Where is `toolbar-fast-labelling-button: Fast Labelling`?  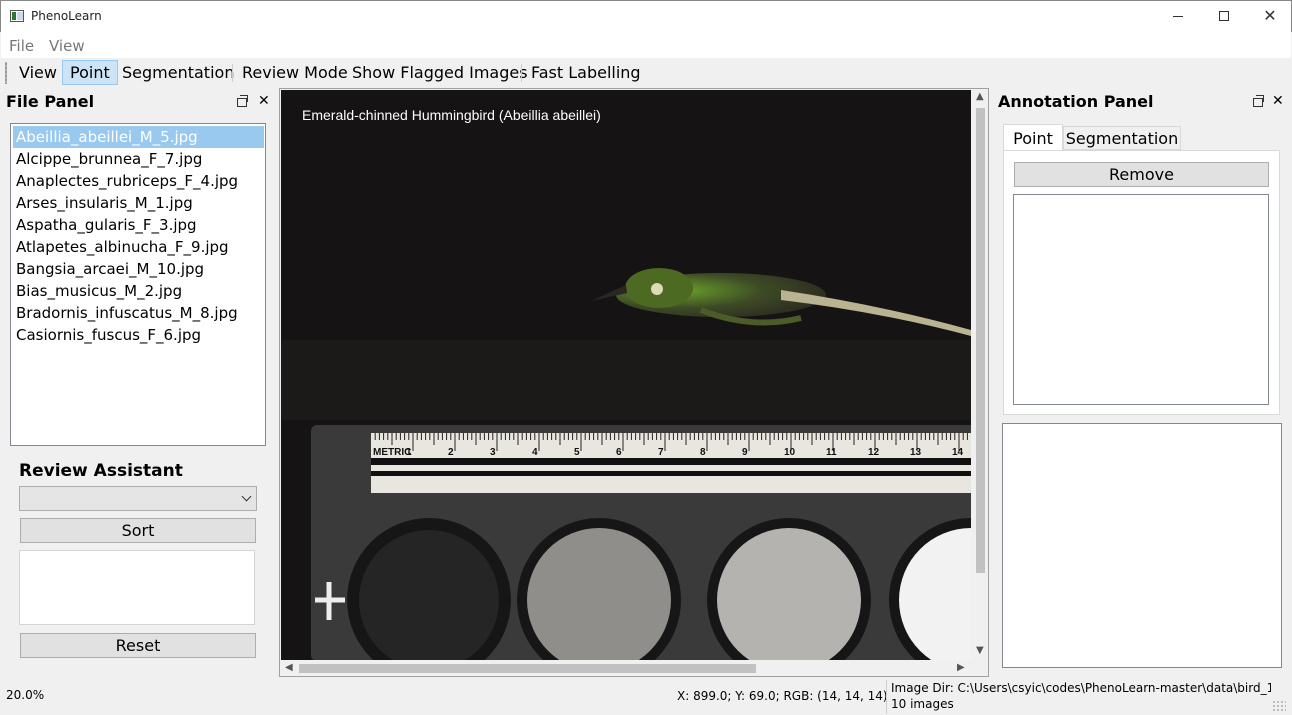
toolbar-fast-labelling-button: Fast Labelling is located at coordinates (586, 72).